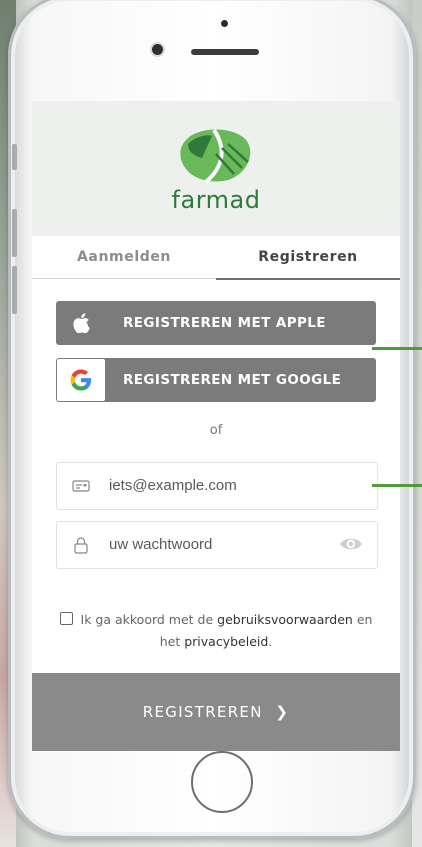  I want to click on agreement-conjunction: en, so click(364, 619).